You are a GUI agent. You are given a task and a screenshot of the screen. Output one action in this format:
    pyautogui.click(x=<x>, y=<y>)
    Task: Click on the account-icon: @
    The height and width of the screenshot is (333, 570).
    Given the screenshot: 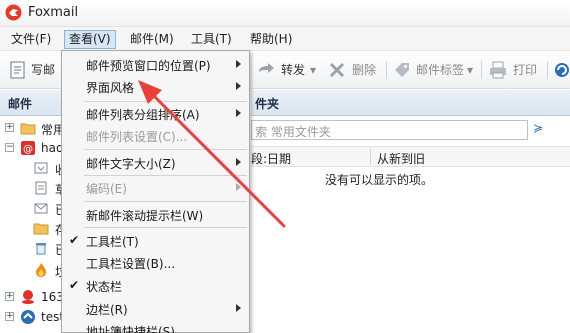 What is the action you would take?
    pyautogui.click(x=28, y=148)
    